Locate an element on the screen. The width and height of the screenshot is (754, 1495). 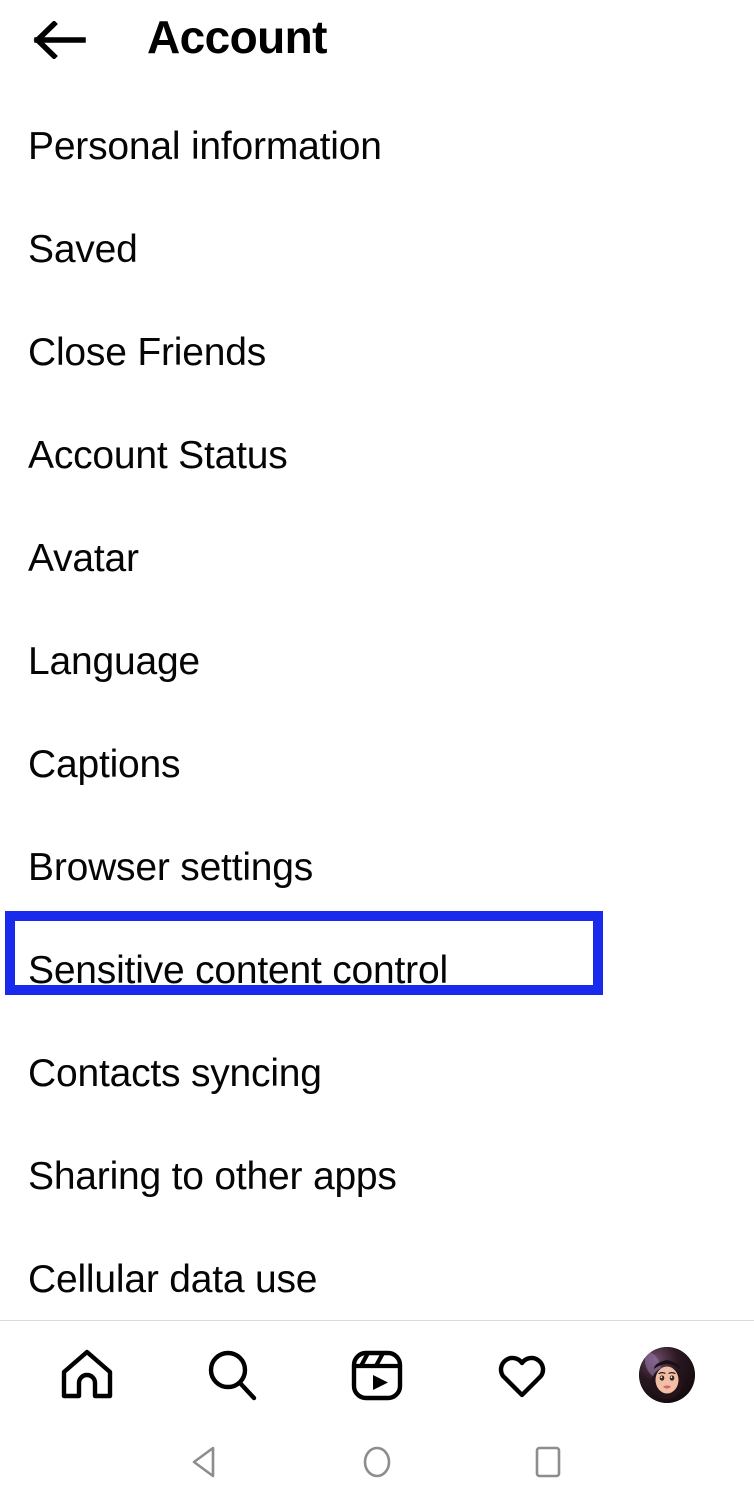
settings-item: Close Friends is located at coordinates (377, 352).